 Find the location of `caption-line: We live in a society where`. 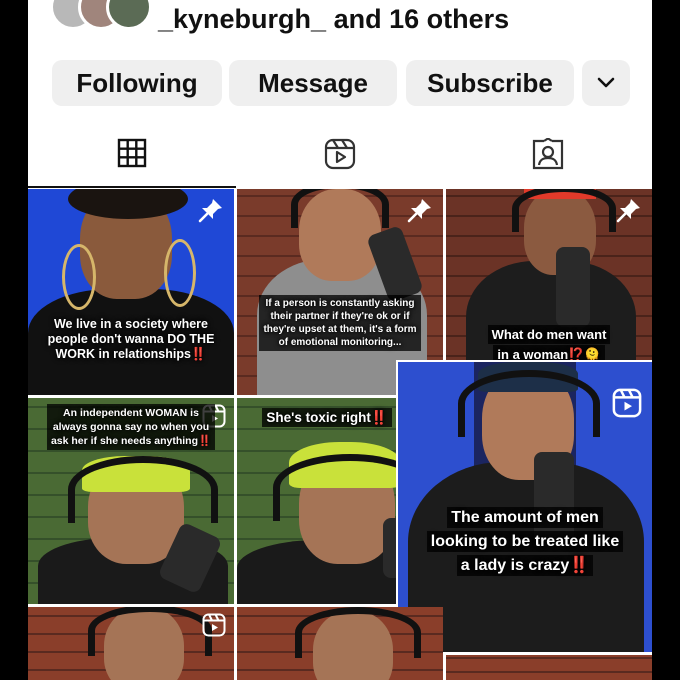

caption-line: We live in a society where is located at coordinates (130, 324).